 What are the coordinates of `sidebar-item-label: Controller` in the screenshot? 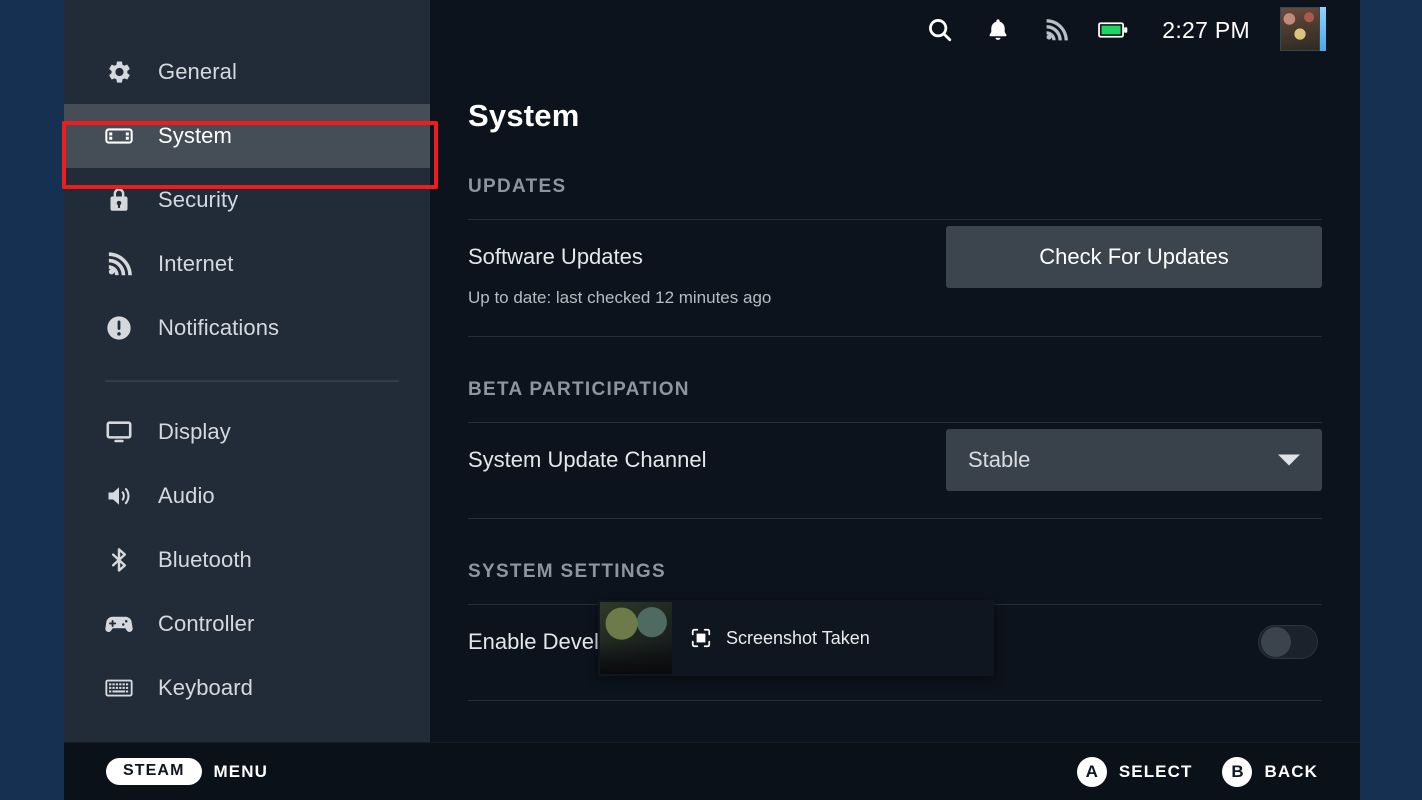 It's located at (206, 623).